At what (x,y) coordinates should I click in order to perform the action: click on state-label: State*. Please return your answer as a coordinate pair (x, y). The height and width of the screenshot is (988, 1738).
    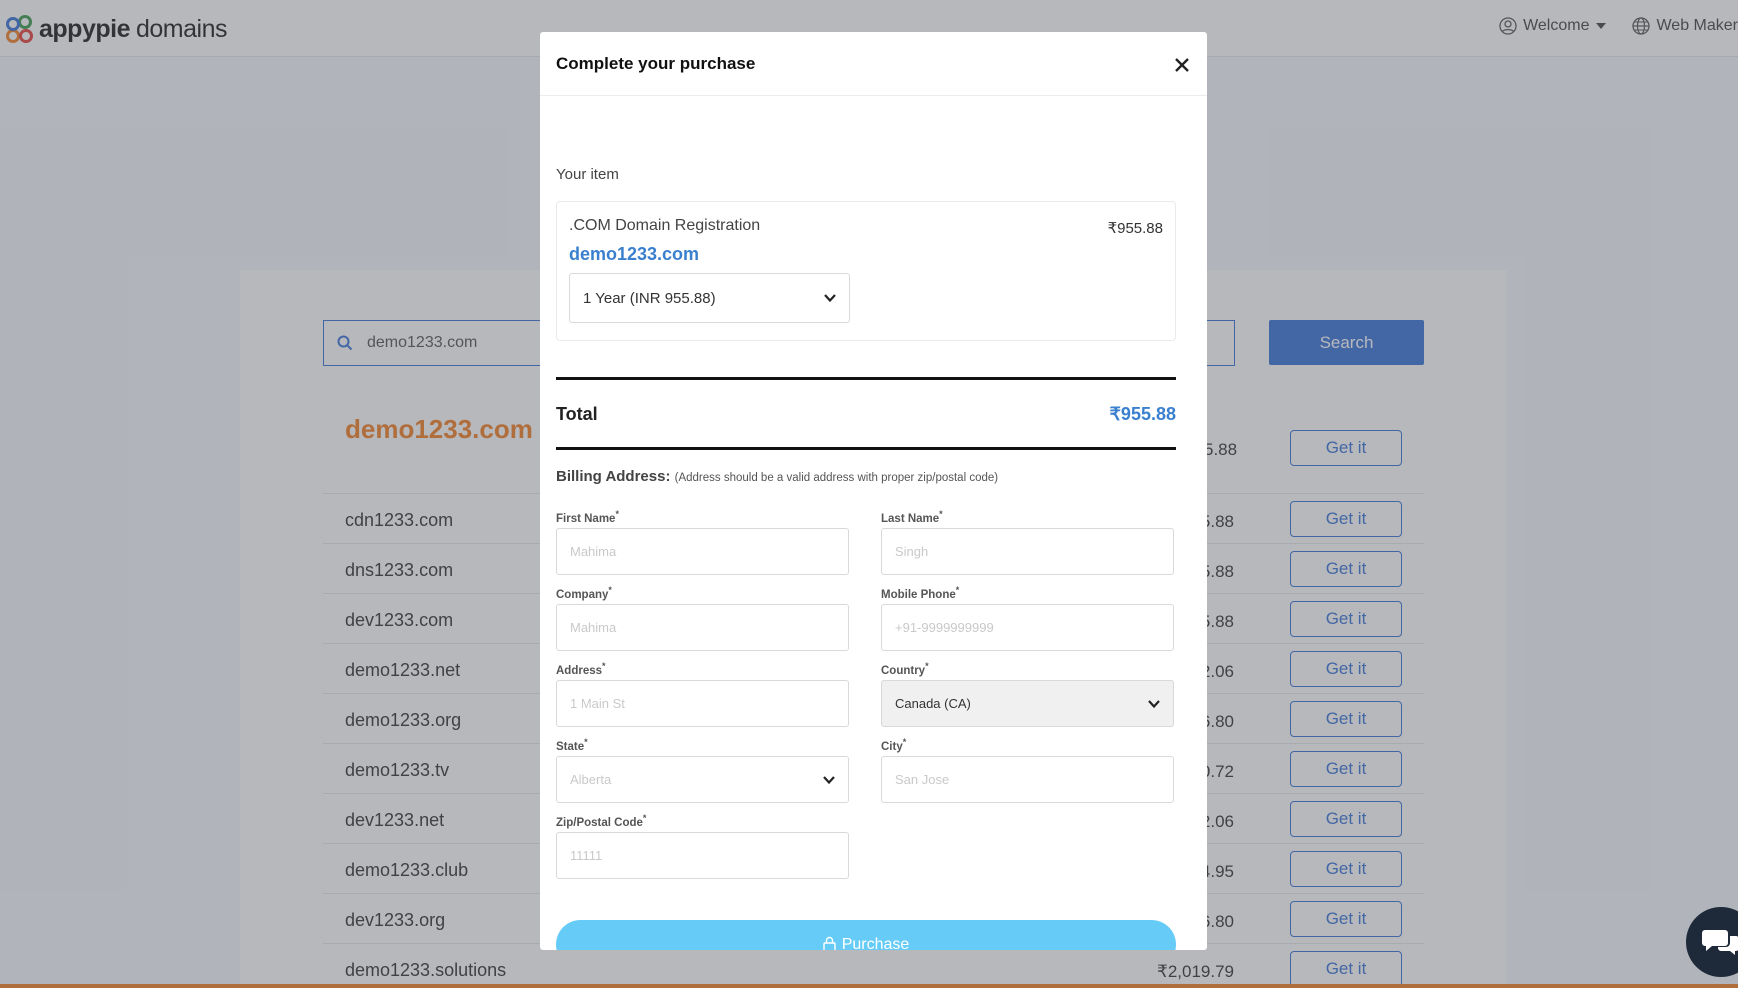
    Looking at the image, I should click on (572, 745).